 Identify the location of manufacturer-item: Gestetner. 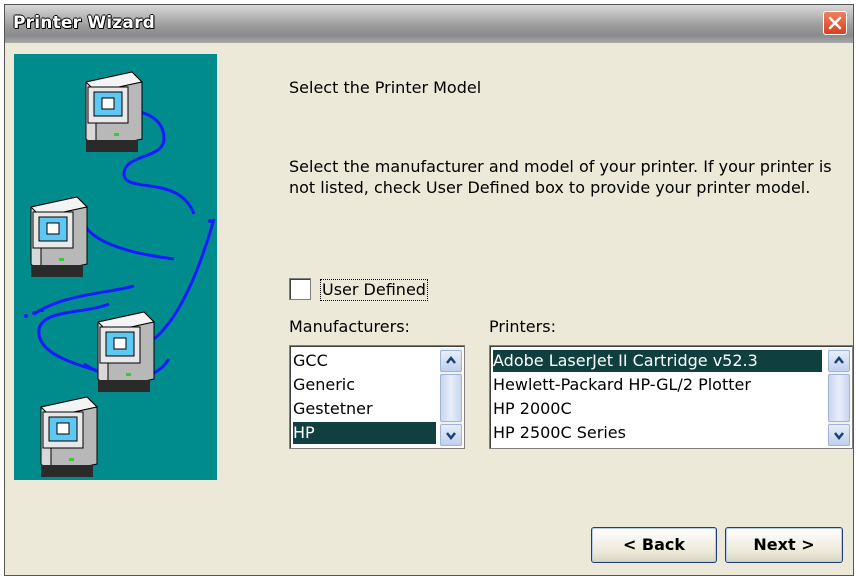
(364, 409).